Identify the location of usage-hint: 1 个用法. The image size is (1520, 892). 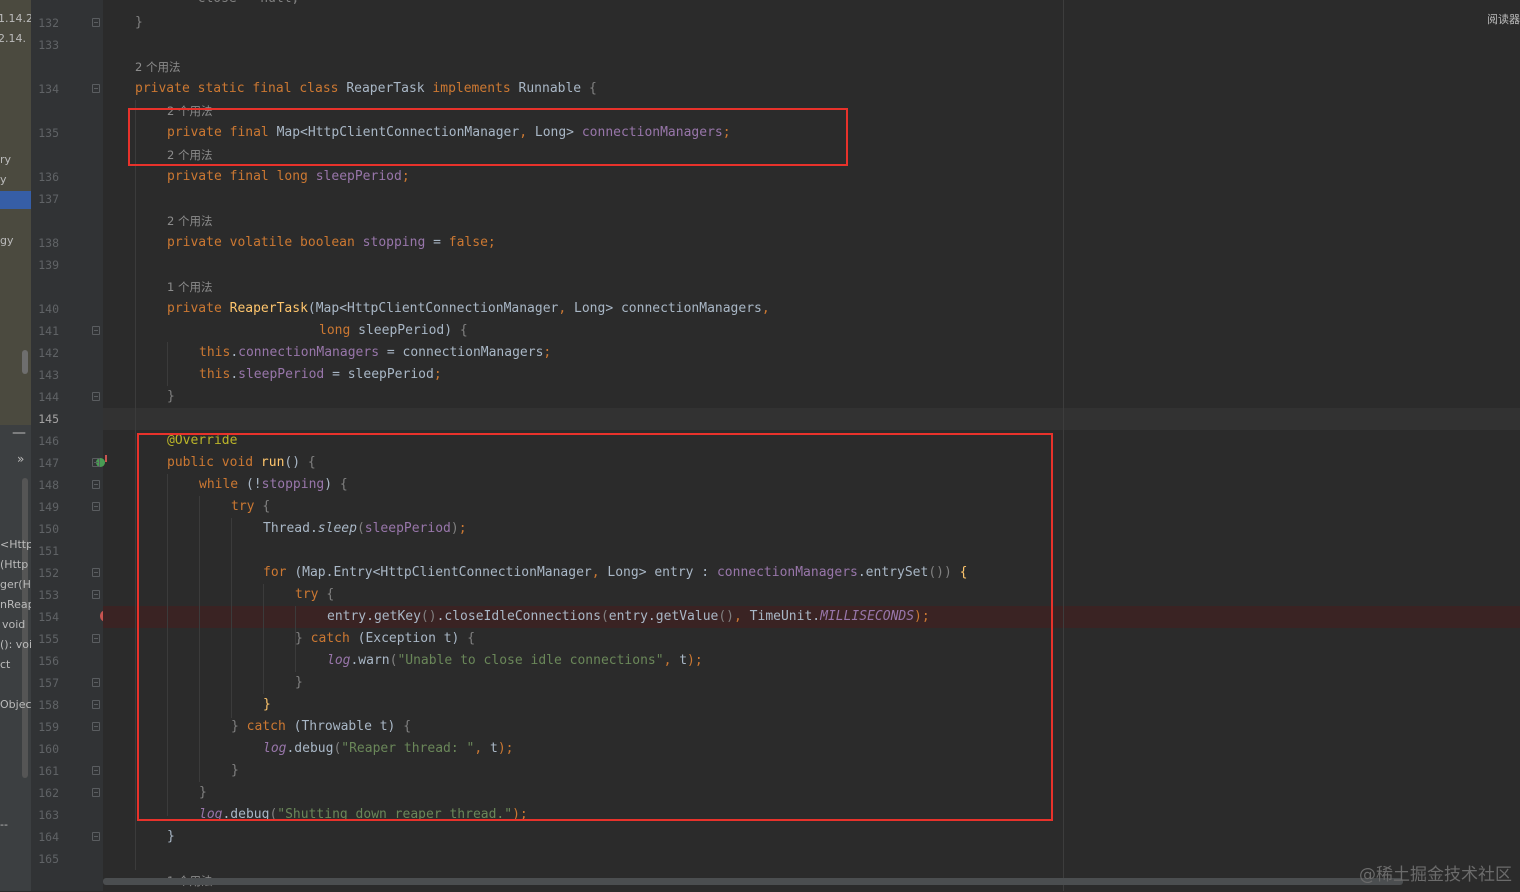
(189, 287).